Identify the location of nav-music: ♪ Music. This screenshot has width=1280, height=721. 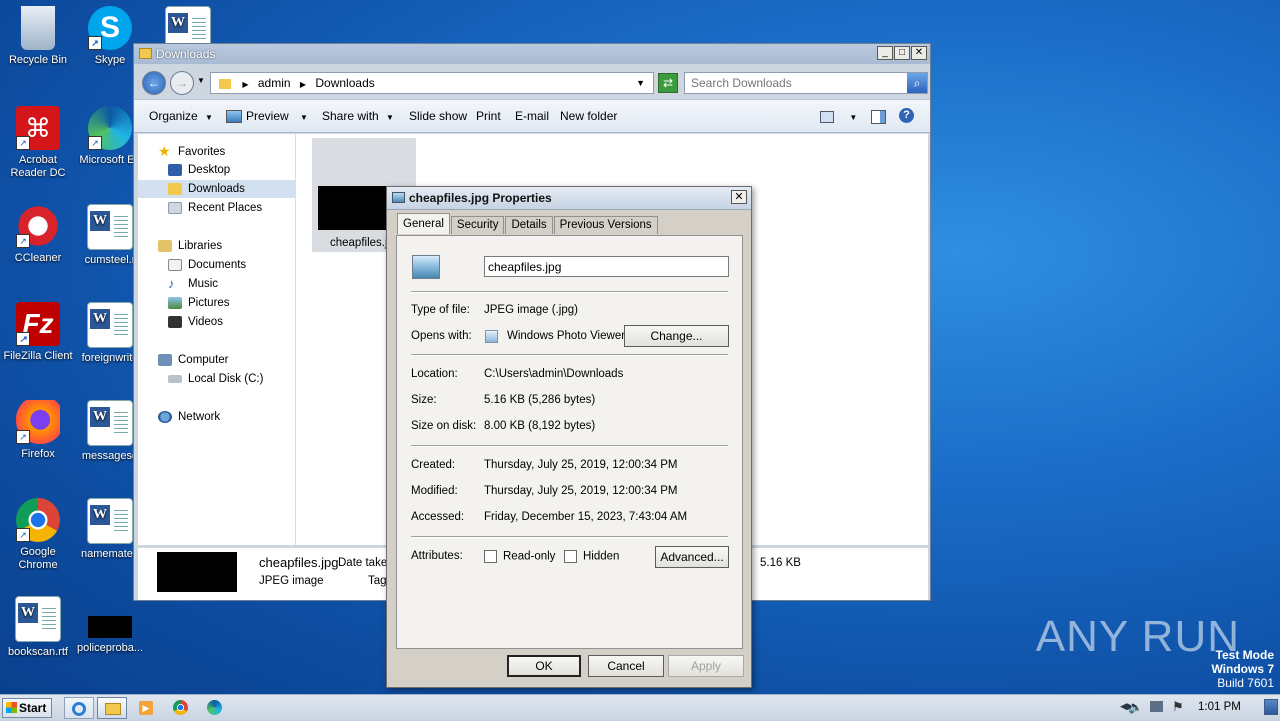
(193, 283).